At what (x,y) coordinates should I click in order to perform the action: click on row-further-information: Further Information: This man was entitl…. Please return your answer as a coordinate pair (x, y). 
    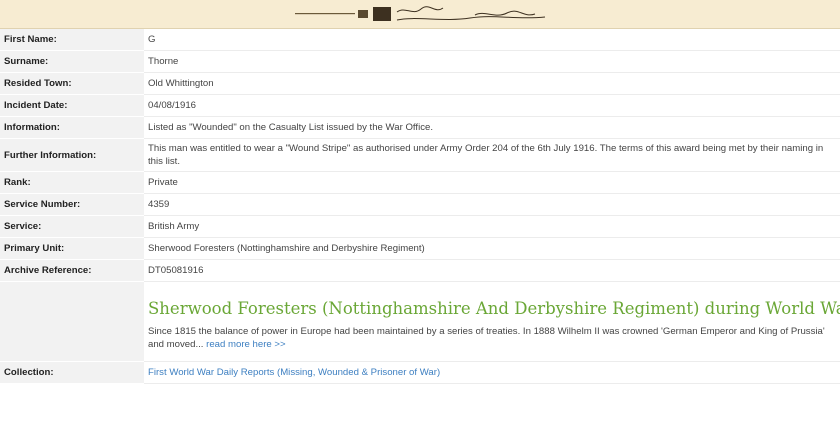
    Looking at the image, I should click on (420, 155).